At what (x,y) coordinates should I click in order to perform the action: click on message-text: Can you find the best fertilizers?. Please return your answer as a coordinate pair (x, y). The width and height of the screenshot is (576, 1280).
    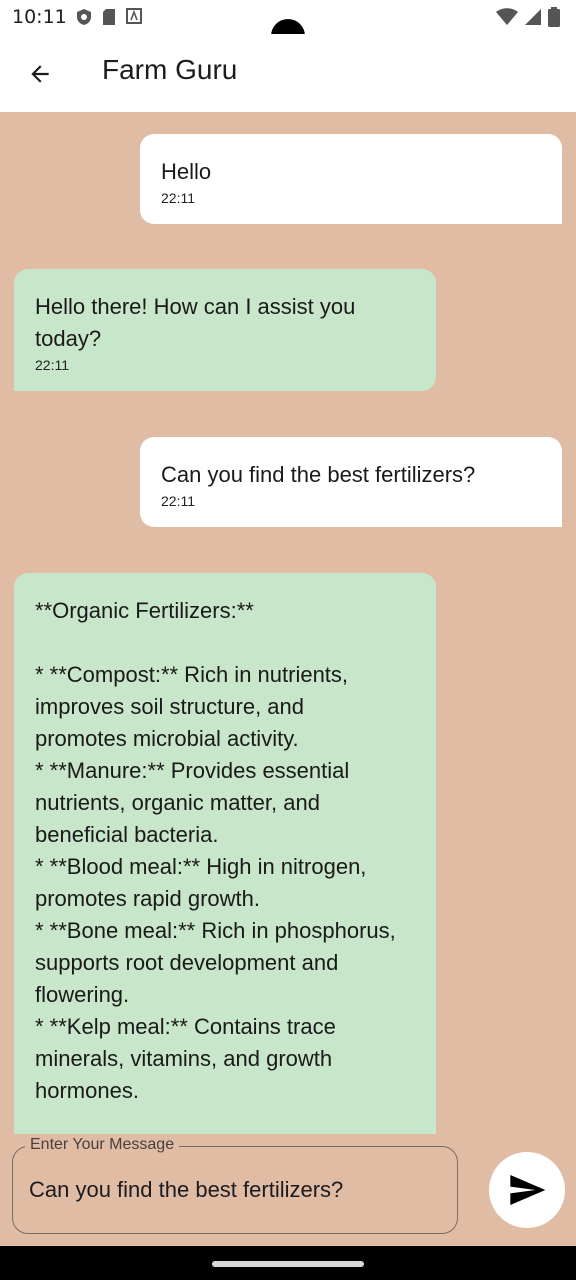
    Looking at the image, I should click on (318, 474).